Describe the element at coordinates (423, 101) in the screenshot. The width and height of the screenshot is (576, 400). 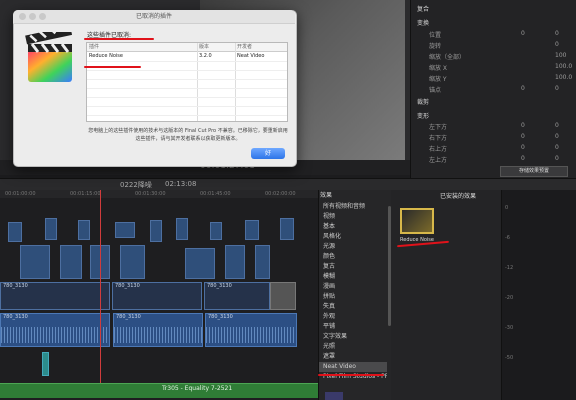
I see `inspector-section-crop: 裁剪` at that location.